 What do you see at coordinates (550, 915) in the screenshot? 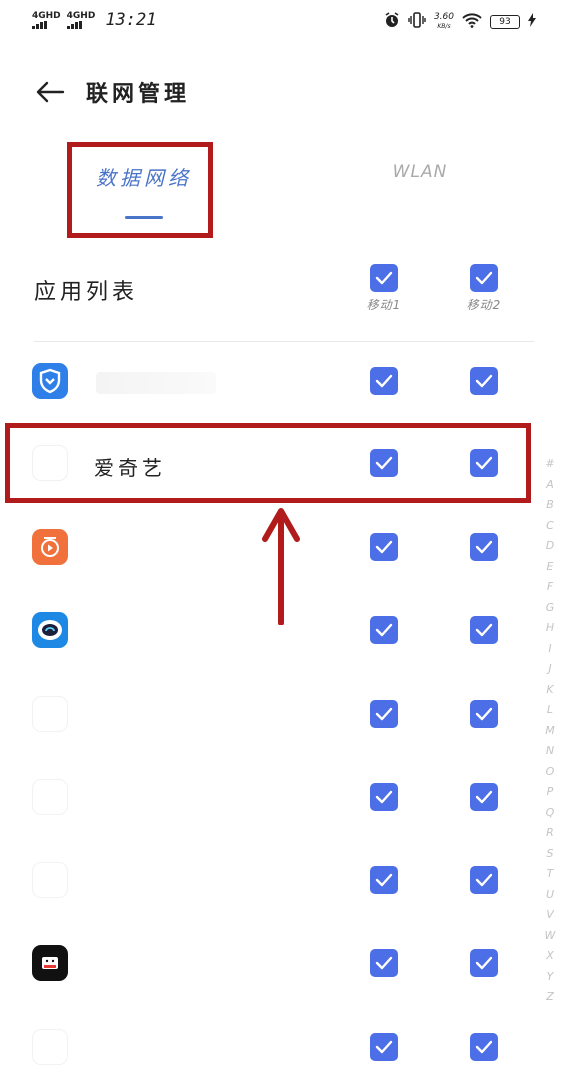
I see `alphabet-index-letter: V` at bounding box center [550, 915].